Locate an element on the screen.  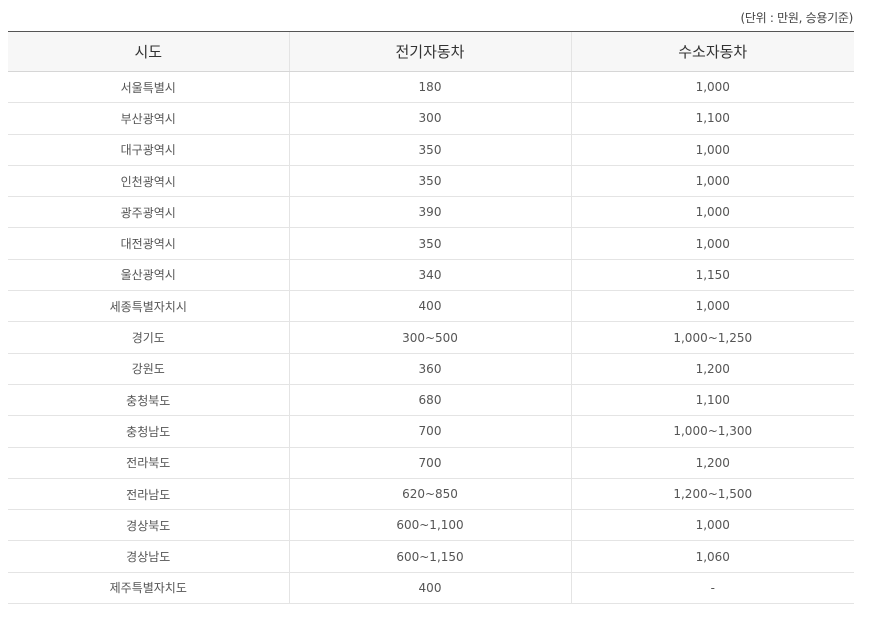
electric-subsidy-cell: 360 is located at coordinates (429, 369).